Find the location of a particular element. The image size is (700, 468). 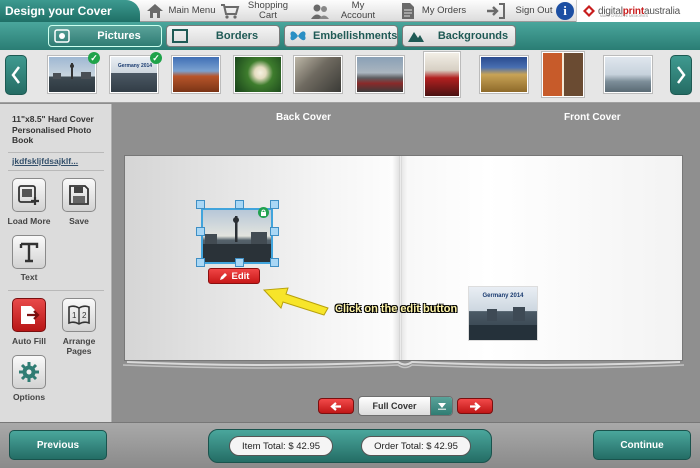

chevron-left-icon is located at coordinates (15, 75).